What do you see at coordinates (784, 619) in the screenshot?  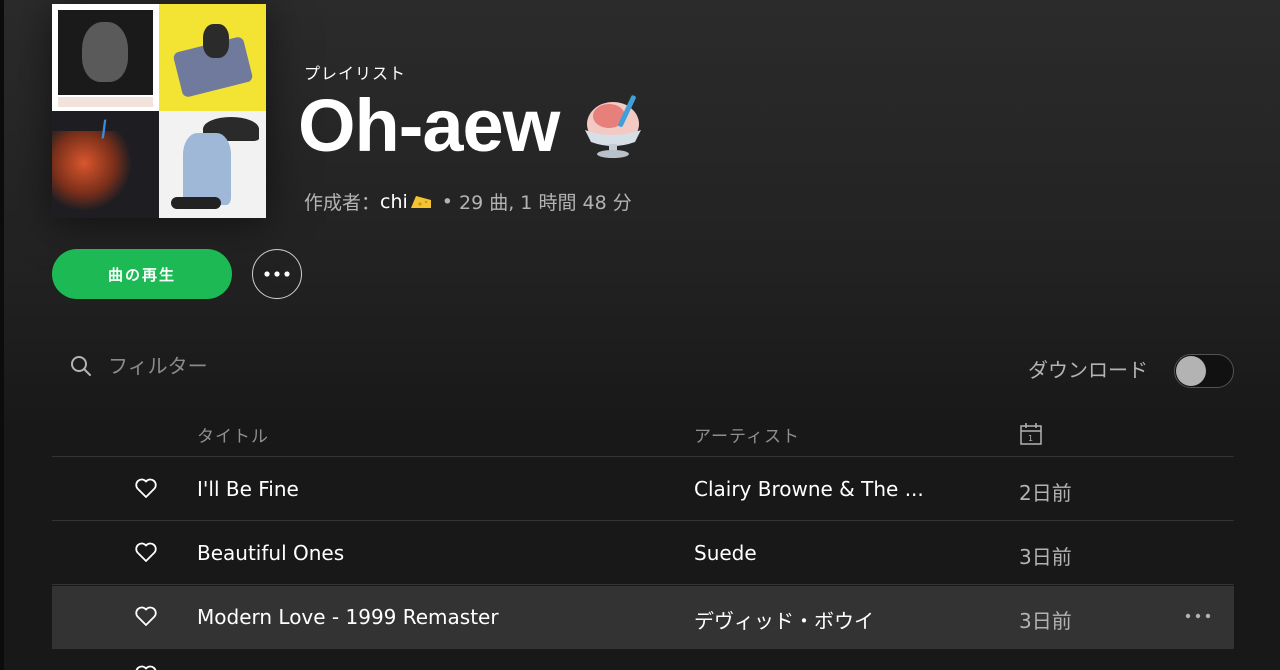 I see `track-artist: デヴィッド・ボウイ` at bounding box center [784, 619].